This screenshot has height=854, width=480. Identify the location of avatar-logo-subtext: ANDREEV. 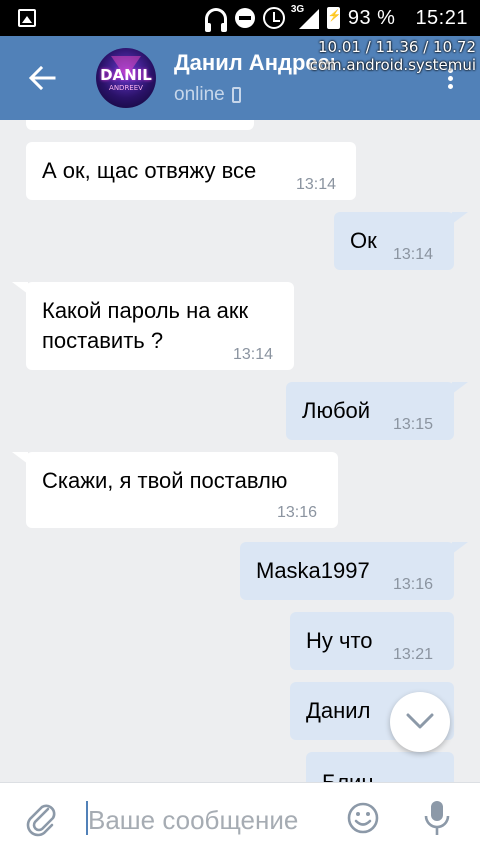
(126, 88).